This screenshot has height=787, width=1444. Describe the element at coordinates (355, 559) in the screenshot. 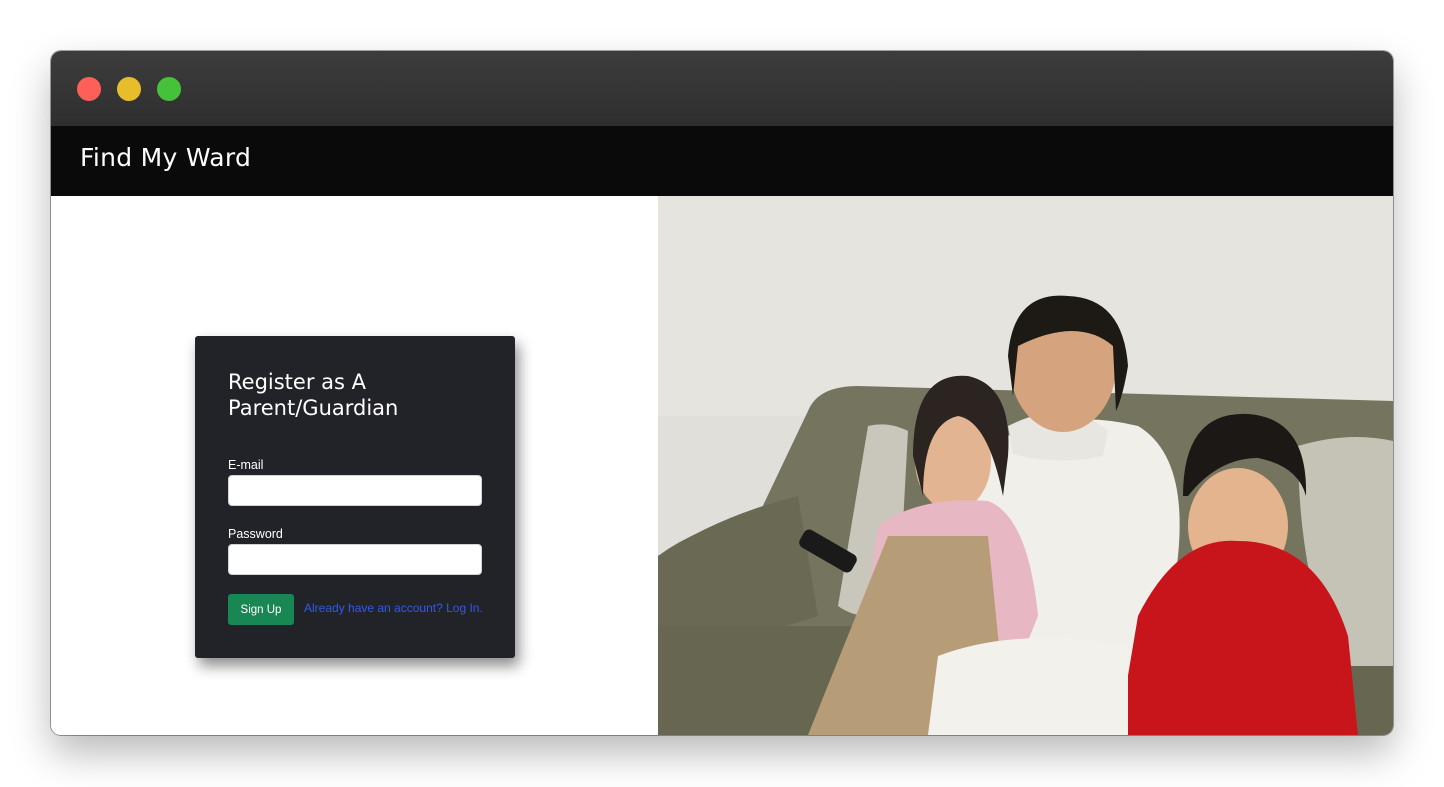

I see `password-field` at that location.